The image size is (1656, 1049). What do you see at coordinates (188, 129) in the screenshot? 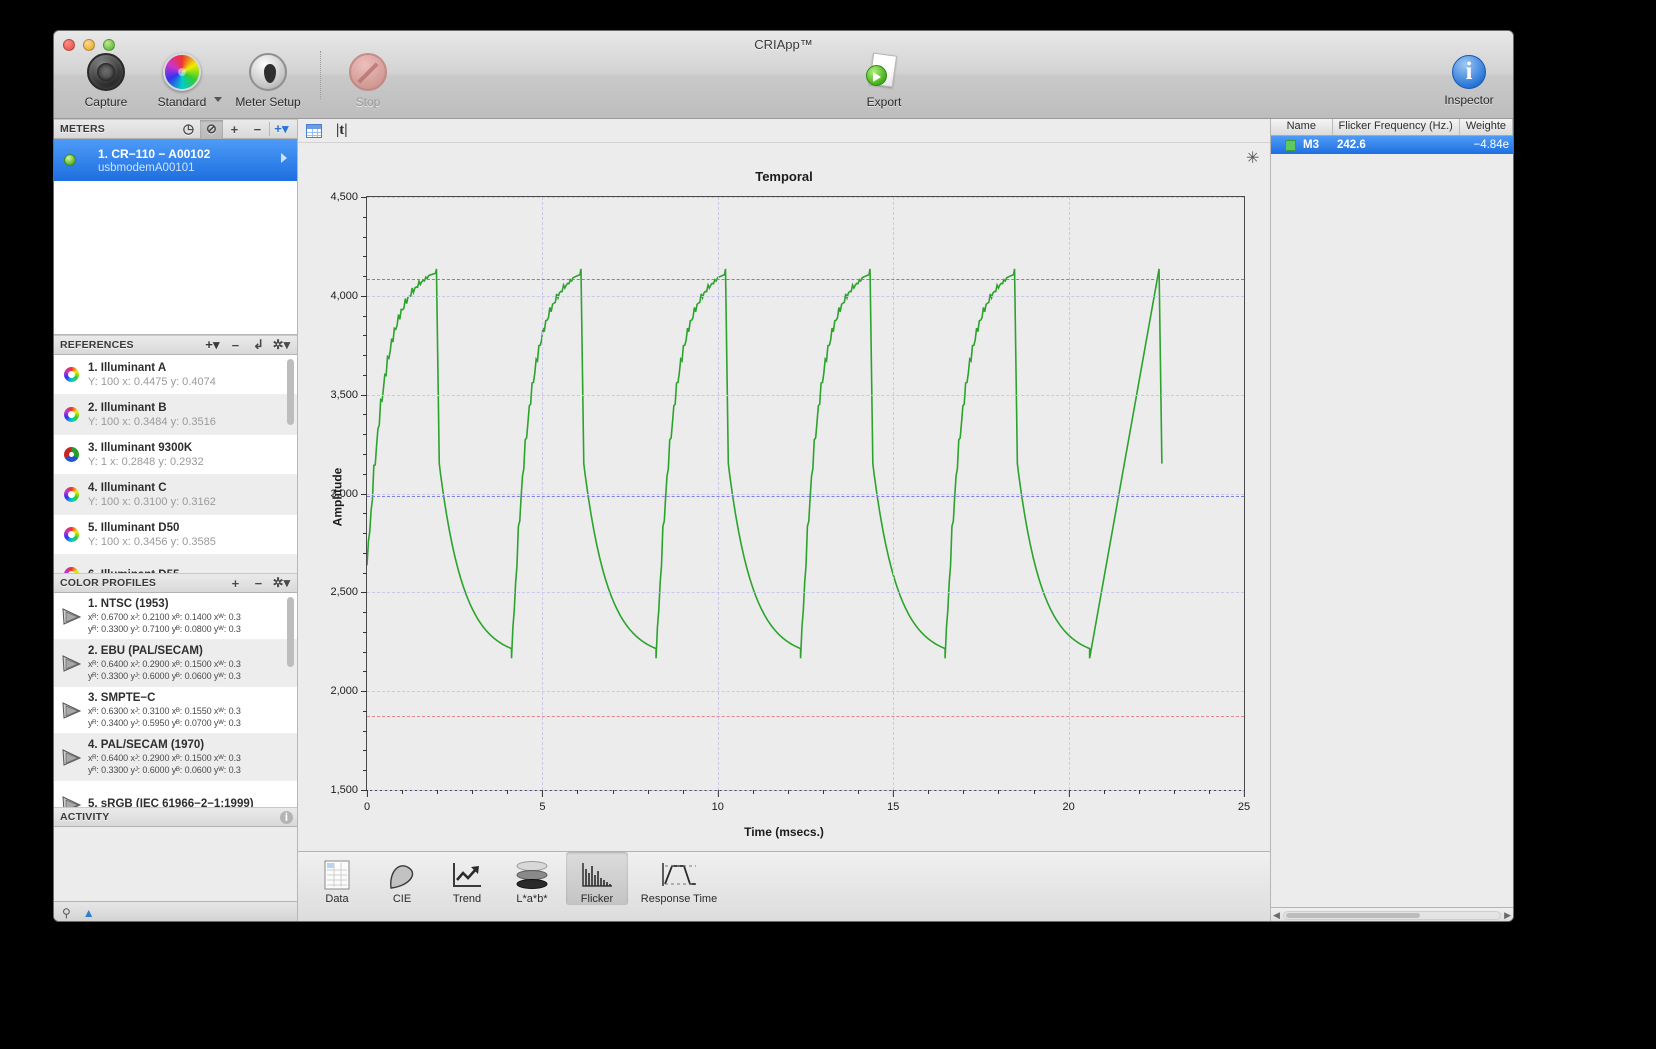
I see `clock-icon: ◷` at bounding box center [188, 129].